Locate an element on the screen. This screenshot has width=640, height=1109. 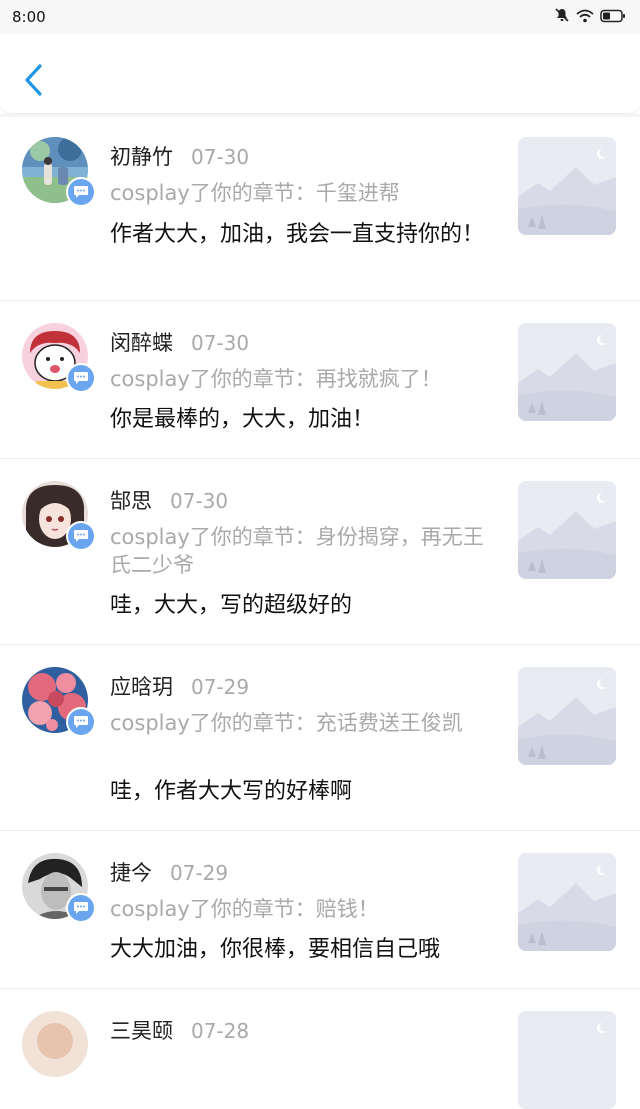
chapter-reference: cosplay了你的章节：赔钱！ is located at coordinates (300, 909).